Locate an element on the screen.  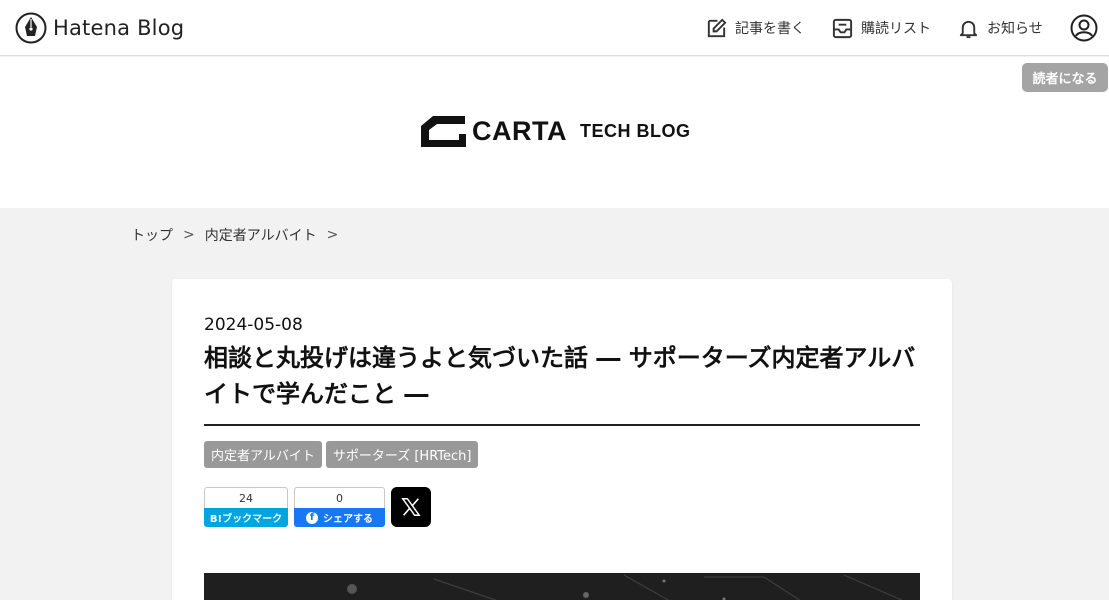
carta-logo-mark is located at coordinates (443, 131).